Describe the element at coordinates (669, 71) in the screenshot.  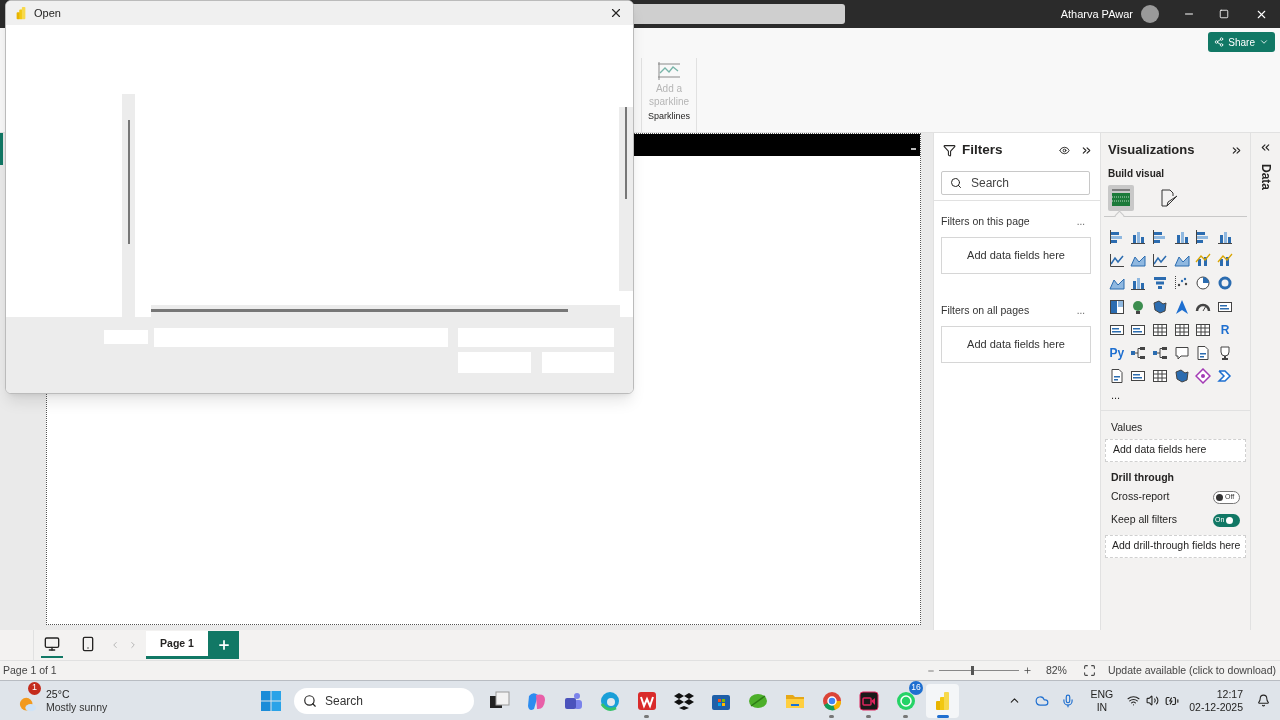
I see `sparkline-icon` at that location.